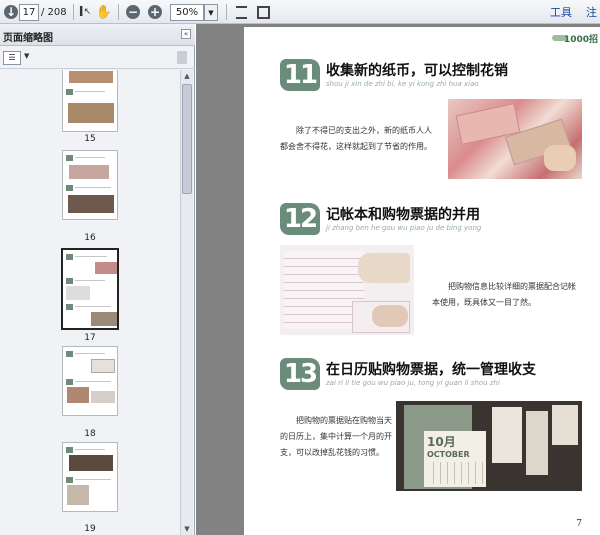 This screenshot has height=535, width=600. Describe the element at coordinates (90, 338) in the screenshot. I see `thumbnail-label: 17` at that location.